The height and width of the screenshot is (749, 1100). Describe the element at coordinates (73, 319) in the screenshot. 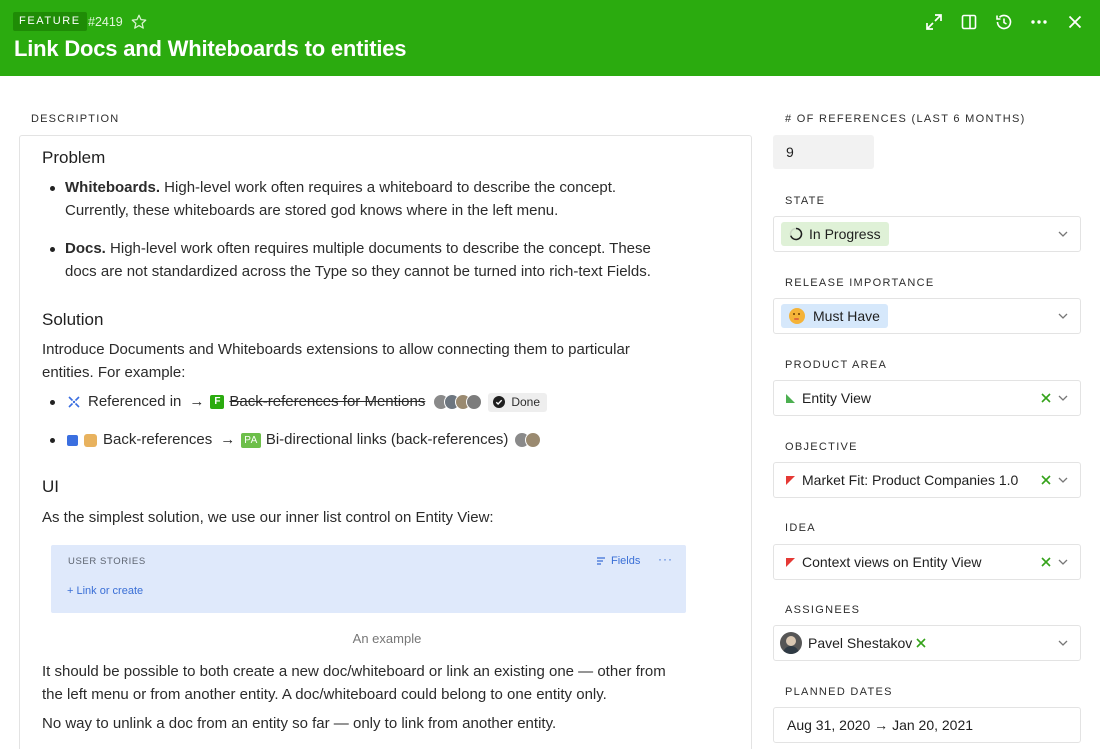

I see `solution-heading: Solution` at that location.